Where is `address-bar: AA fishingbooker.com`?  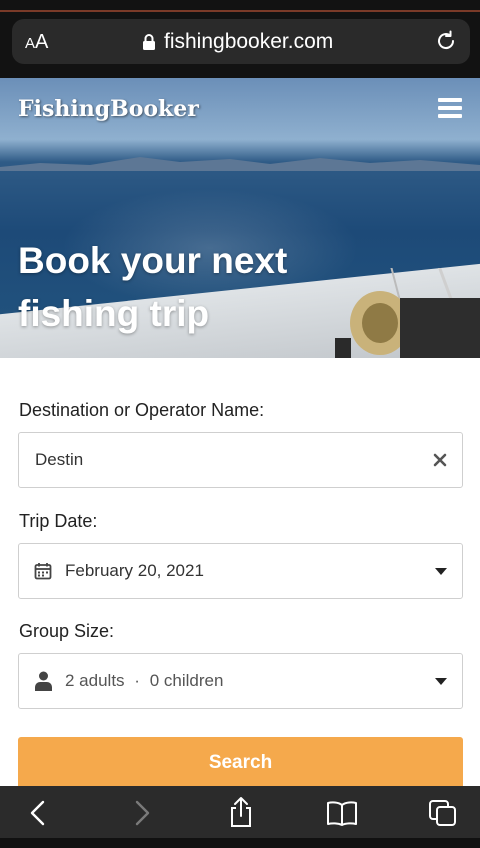
address-bar: AA fishingbooker.com is located at coordinates (241, 41).